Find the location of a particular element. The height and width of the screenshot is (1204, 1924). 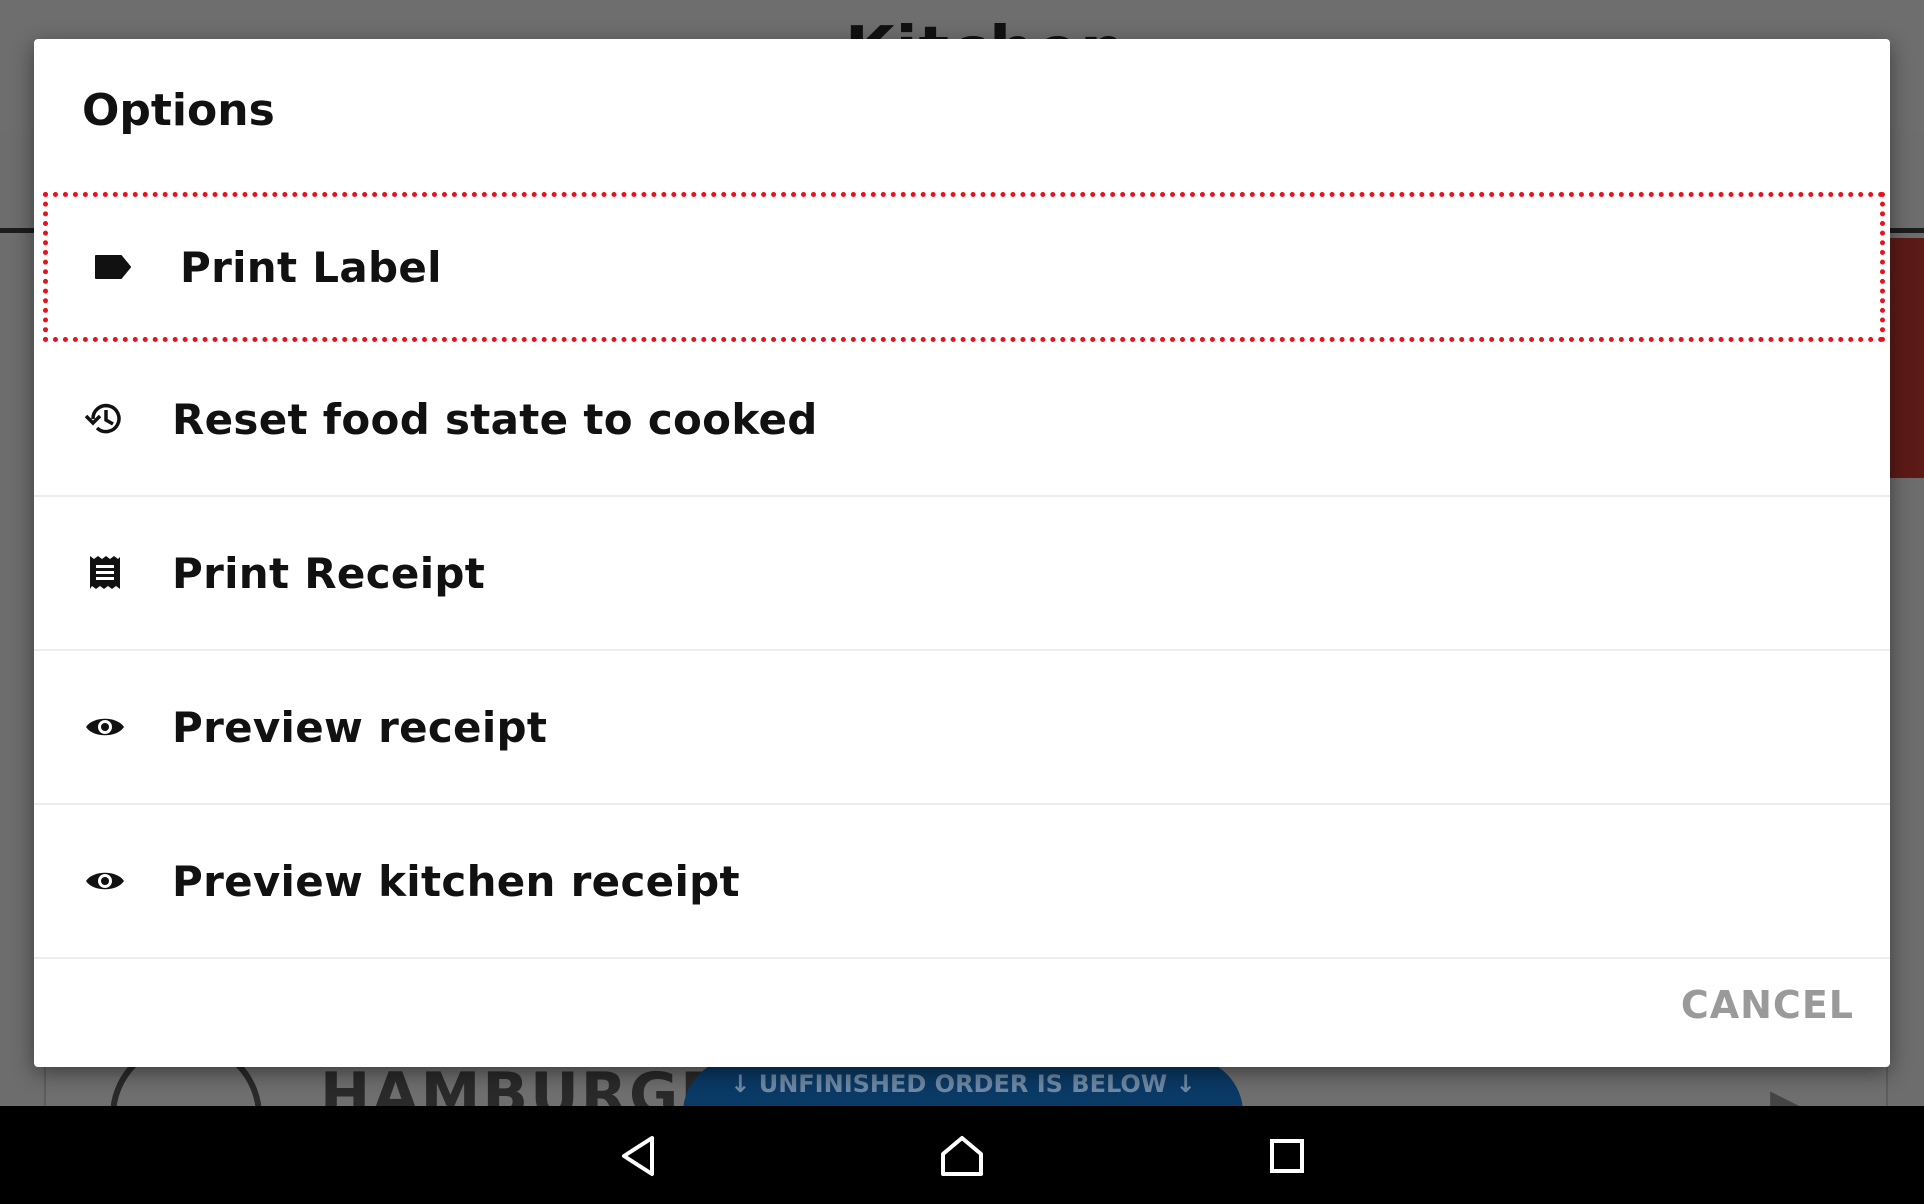

dialog-title: Options is located at coordinates (178, 110).